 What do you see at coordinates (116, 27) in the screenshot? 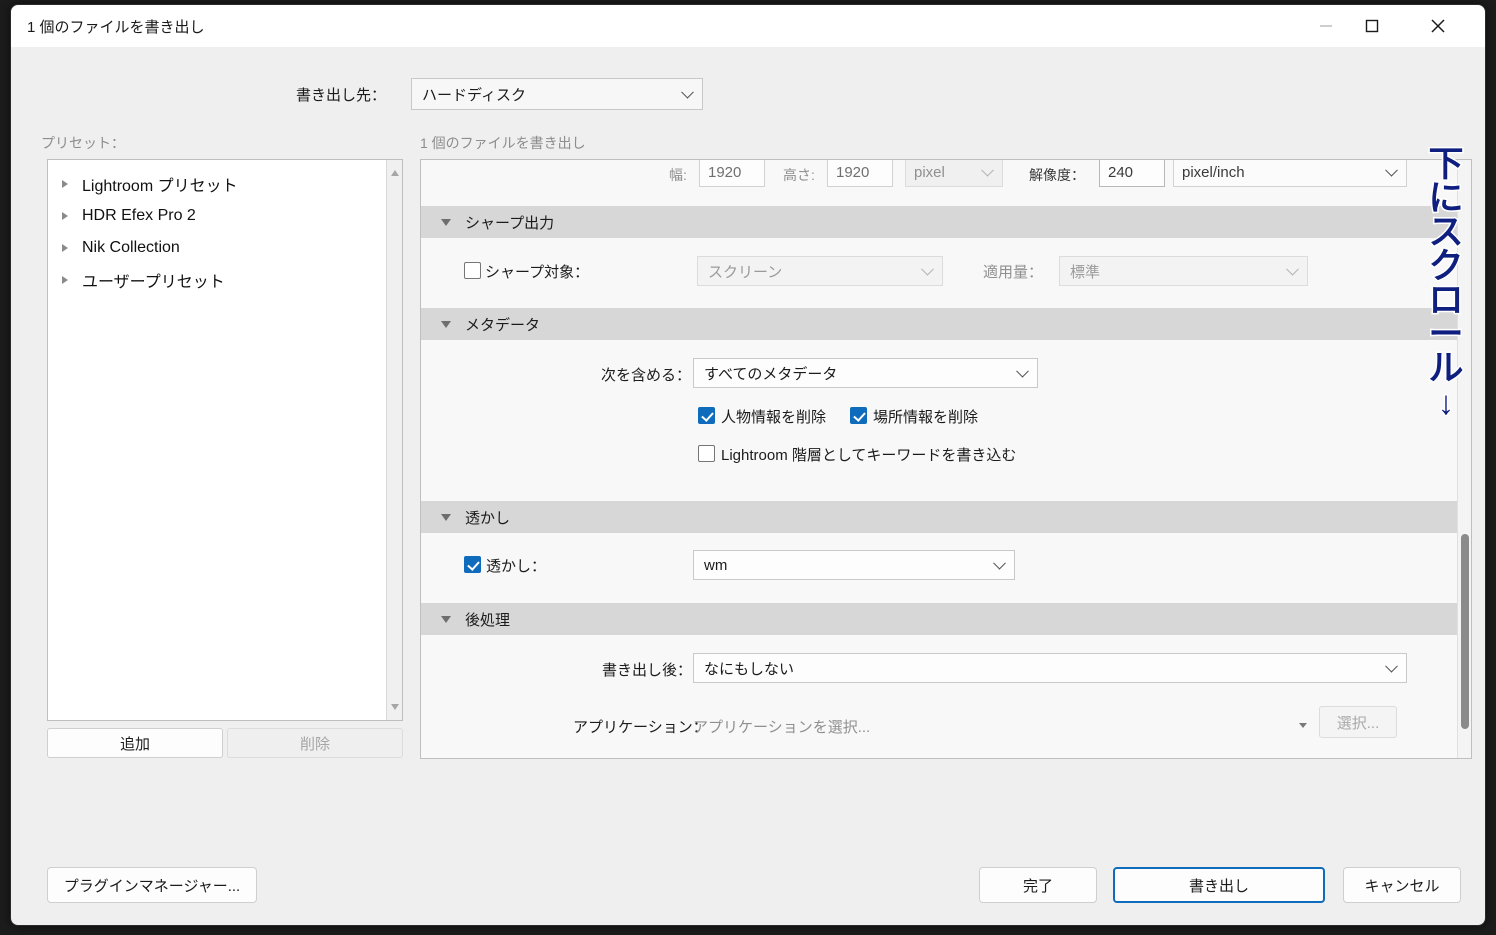
I see `window-title: 1 個のファイルを書き出し` at bounding box center [116, 27].